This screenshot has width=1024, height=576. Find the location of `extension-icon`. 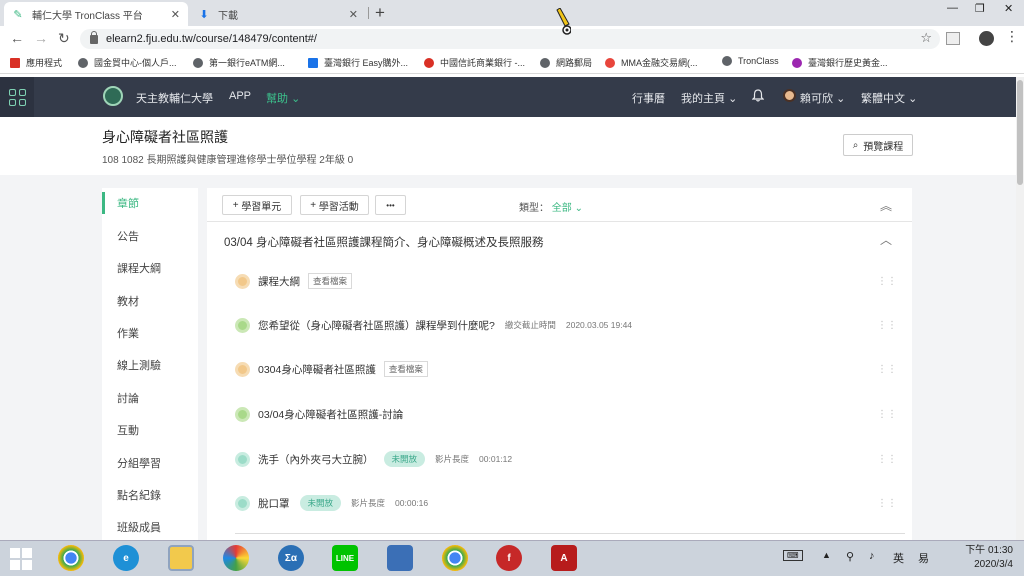

extension-icon is located at coordinates (953, 38).